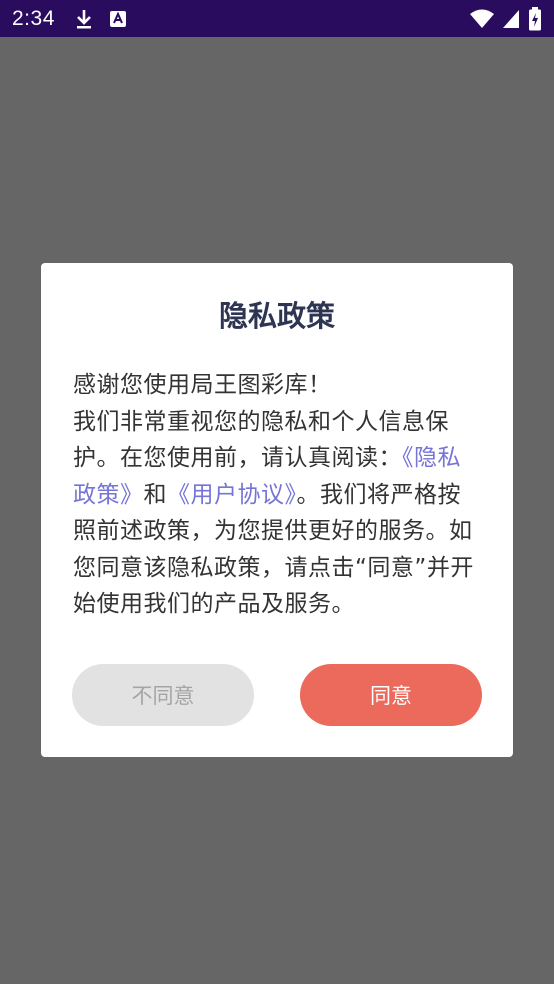 This screenshot has width=554, height=984. I want to click on greeting-text: 感谢您使用局王图彩库！, so click(202, 385).